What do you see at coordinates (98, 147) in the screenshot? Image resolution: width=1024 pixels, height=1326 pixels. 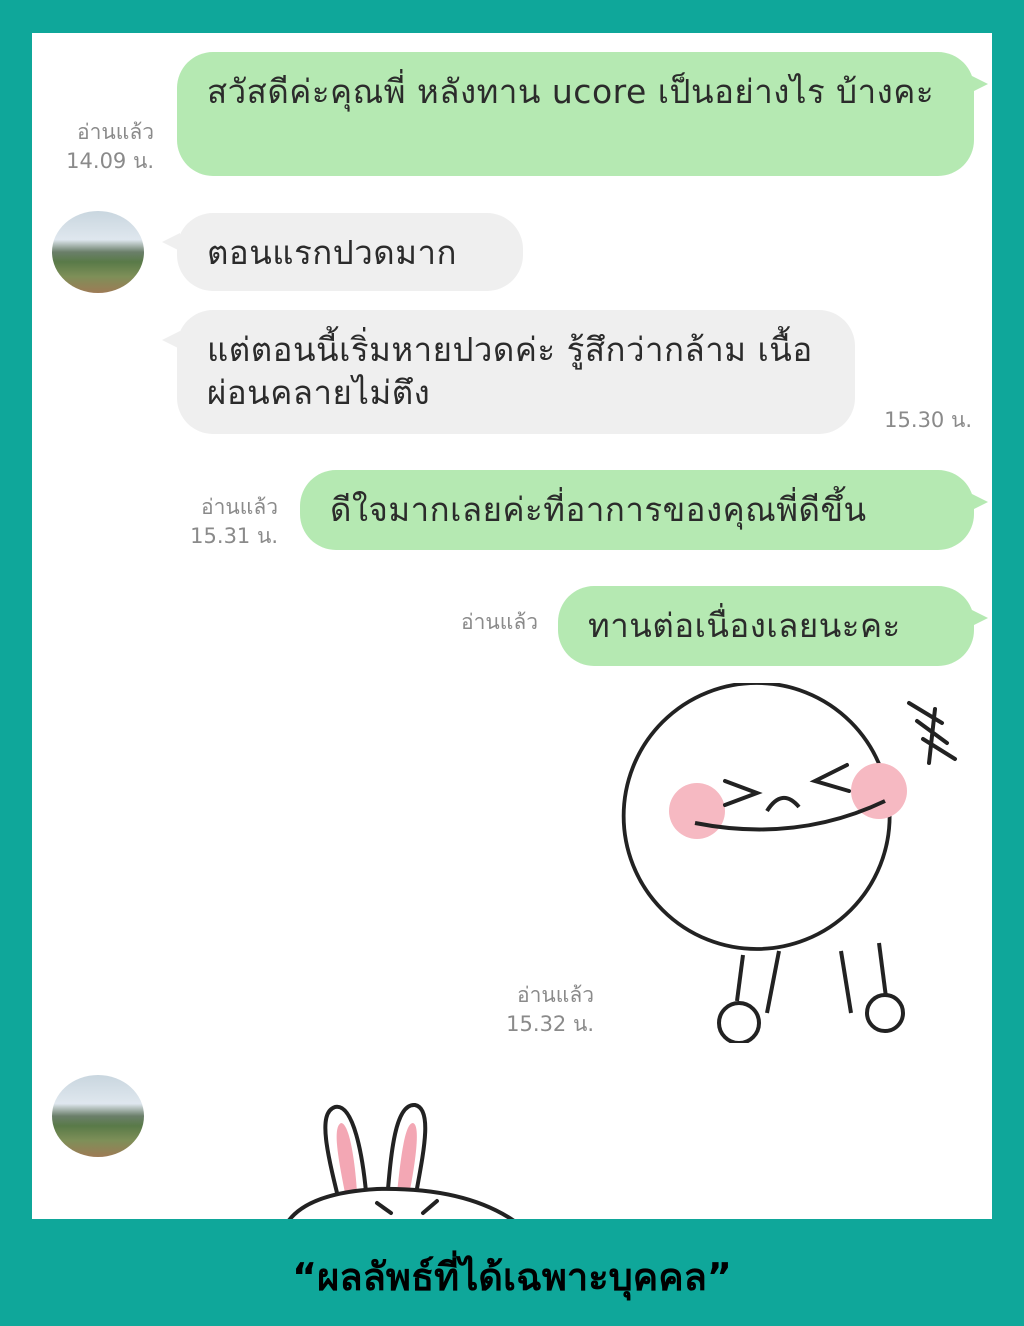 I see `message-meta: อ่านแล้ว 14.09 น.` at bounding box center [98, 147].